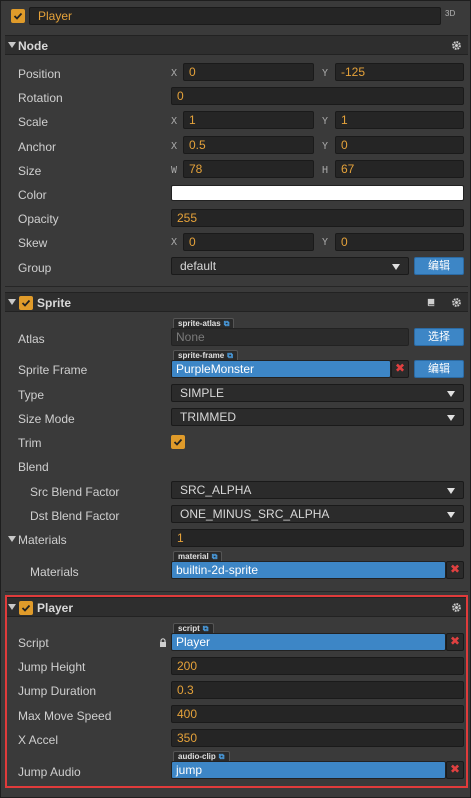  What do you see at coordinates (53, 370) in the screenshot?
I see `sprite-frame-label: Sprite Frame` at bounding box center [53, 370].